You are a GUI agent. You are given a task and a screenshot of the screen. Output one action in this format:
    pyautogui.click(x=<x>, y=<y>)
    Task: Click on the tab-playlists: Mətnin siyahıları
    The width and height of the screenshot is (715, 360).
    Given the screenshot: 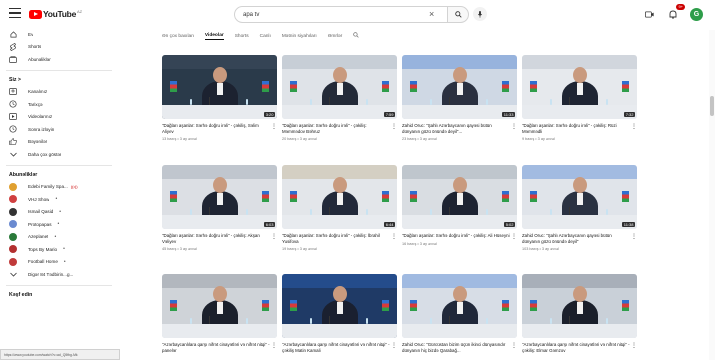 What is the action you would take?
    pyautogui.click(x=299, y=36)
    